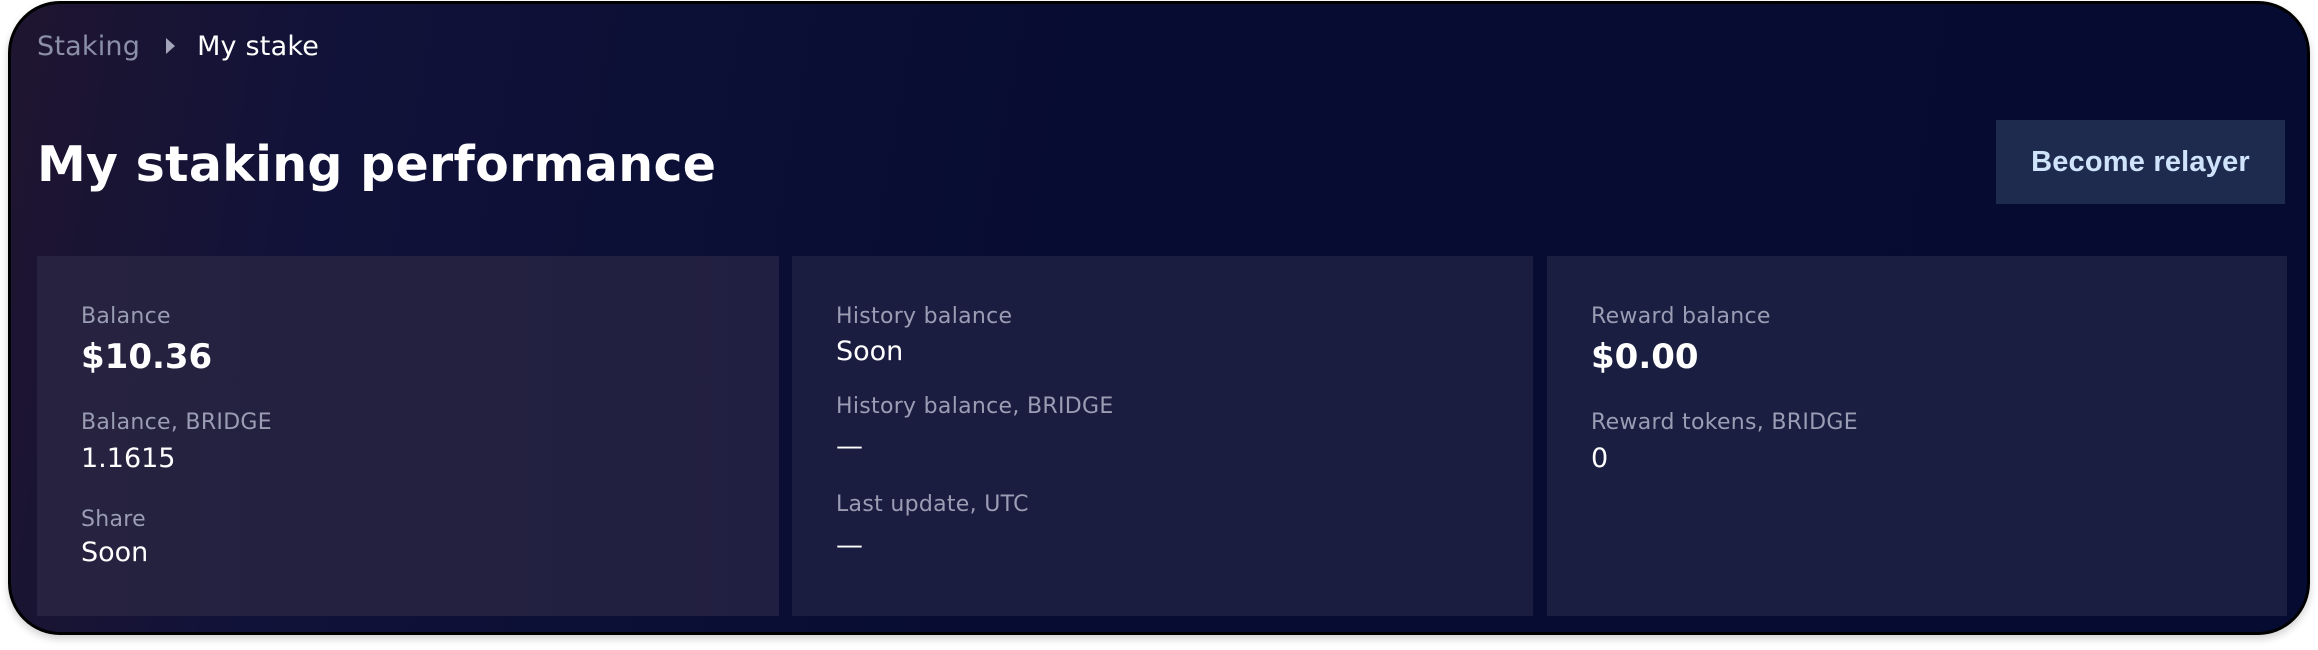 The image size is (2318, 650). I want to click on reward-tokens-label: Reward tokens, BRIDGE, so click(1724, 422).